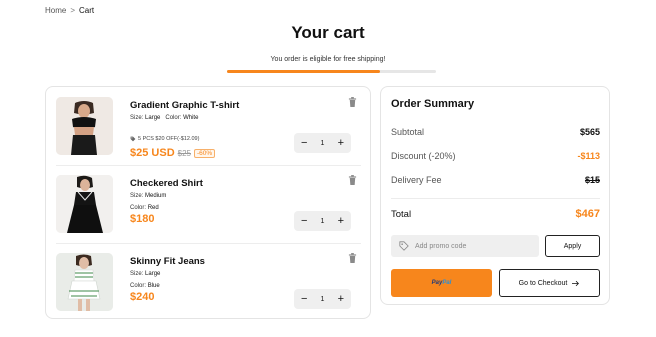 This screenshot has height=337, width=656. I want to click on product-color: Color: Red, so click(144, 208).